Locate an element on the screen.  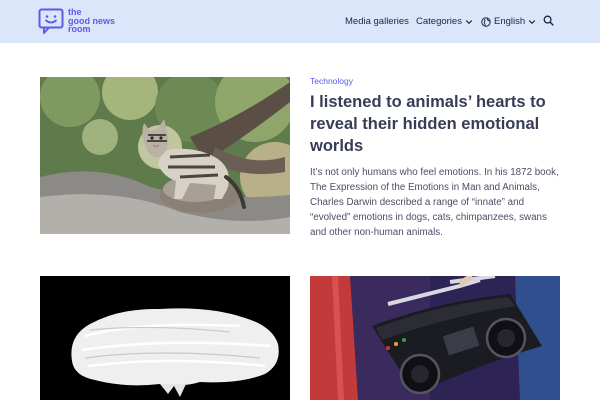
nav-categories-dropdown: Categories is located at coordinates (444, 21).